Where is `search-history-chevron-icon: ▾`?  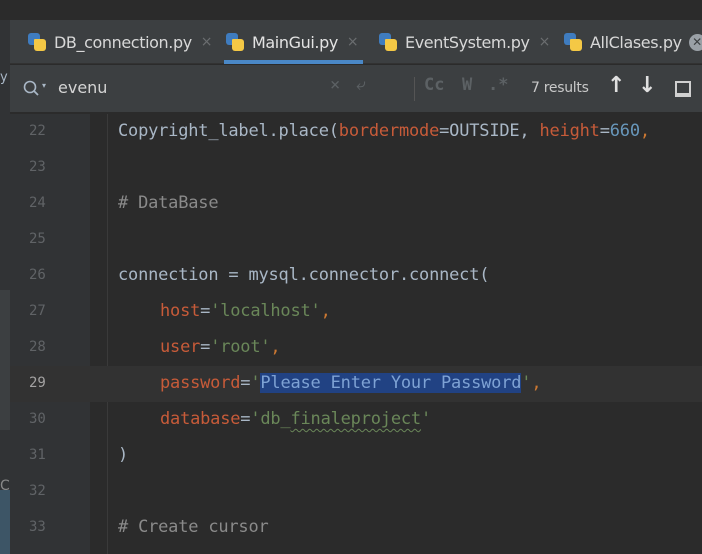
search-history-chevron-icon: ▾ is located at coordinates (44, 85).